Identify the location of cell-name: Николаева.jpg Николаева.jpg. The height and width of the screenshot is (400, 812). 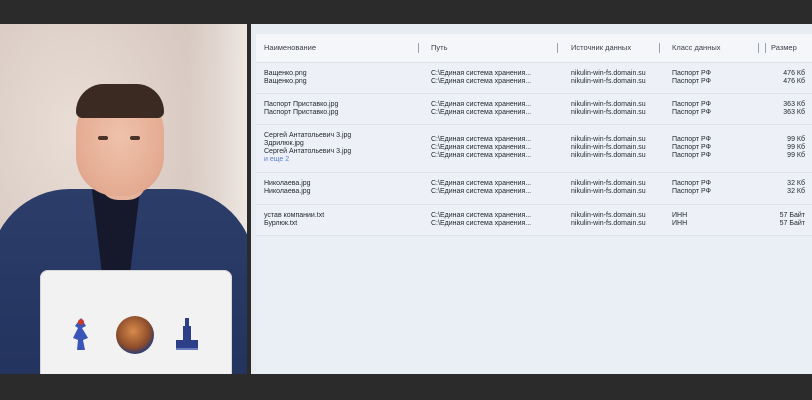
(287, 187).